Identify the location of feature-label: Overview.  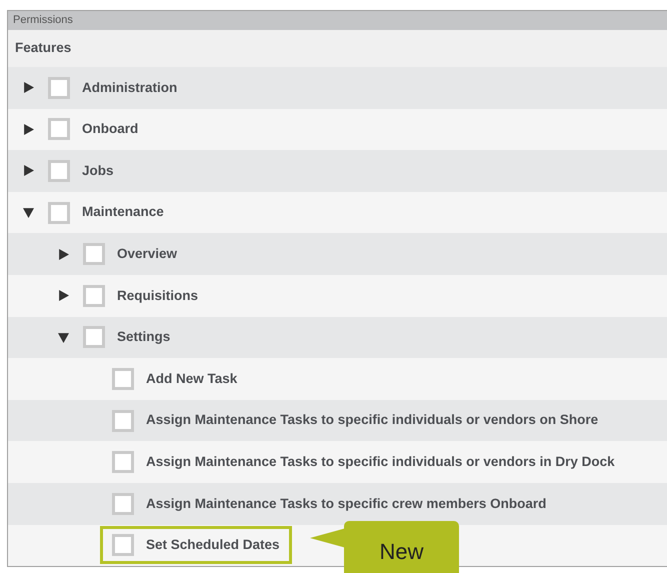
(147, 254).